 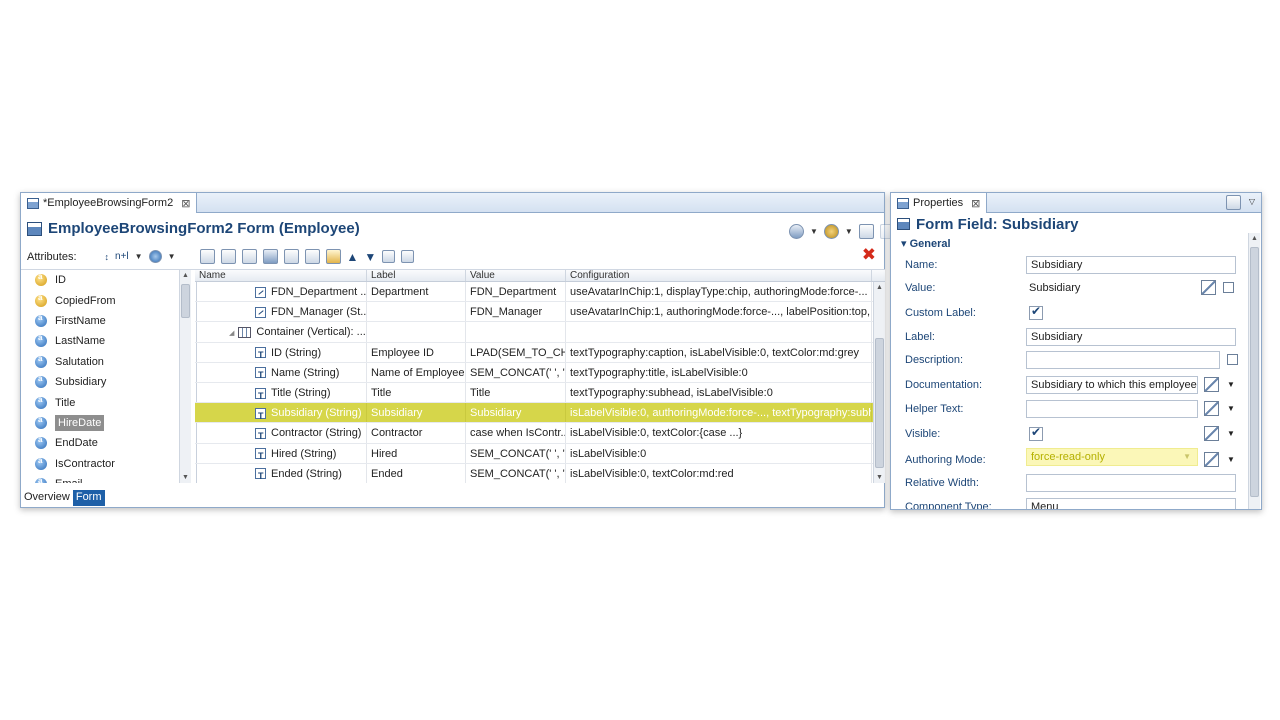 What do you see at coordinates (1036, 433) in the screenshot?
I see `visible-checkbox` at bounding box center [1036, 433].